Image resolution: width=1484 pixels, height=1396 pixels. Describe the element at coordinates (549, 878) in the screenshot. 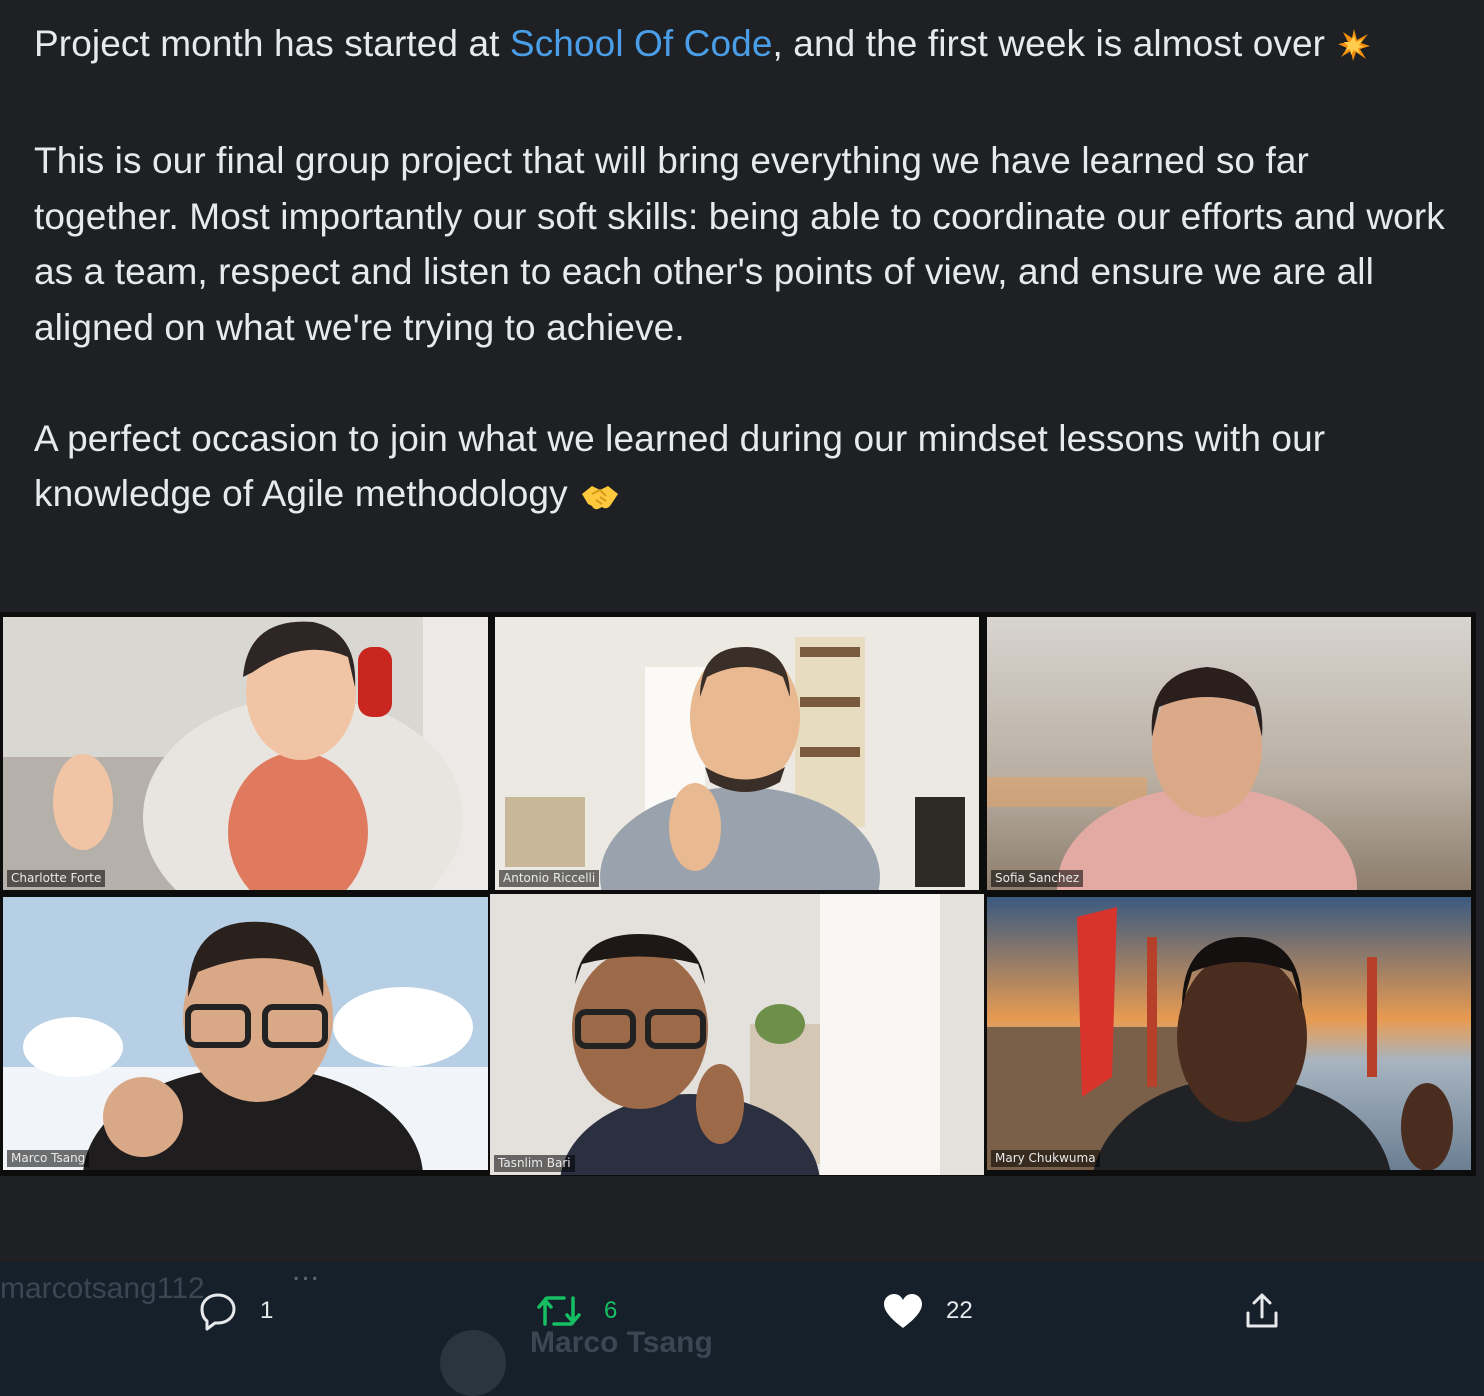

I see `participant-name: Antonio Riccelli` at that location.